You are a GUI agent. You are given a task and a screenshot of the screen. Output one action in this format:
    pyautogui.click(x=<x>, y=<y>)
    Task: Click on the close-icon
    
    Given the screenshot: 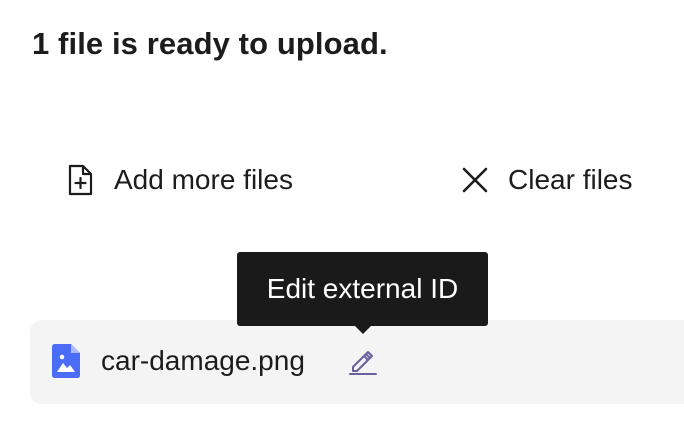 What is the action you would take?
    pyautogui.click(x=475, y=180)
    